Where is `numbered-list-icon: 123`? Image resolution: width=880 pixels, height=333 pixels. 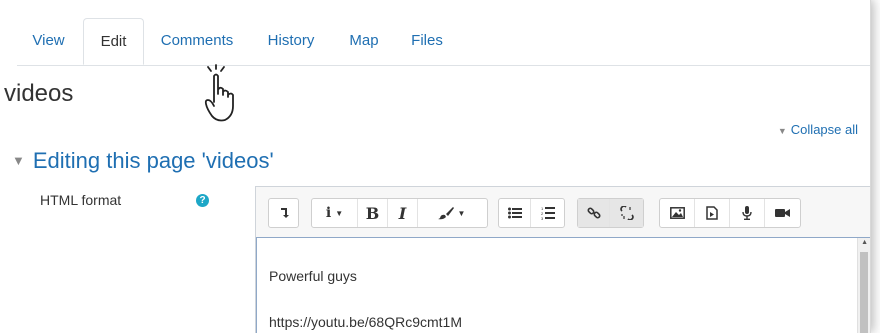
numbered-list-icon: 123 is located at coordinates (548, 213).